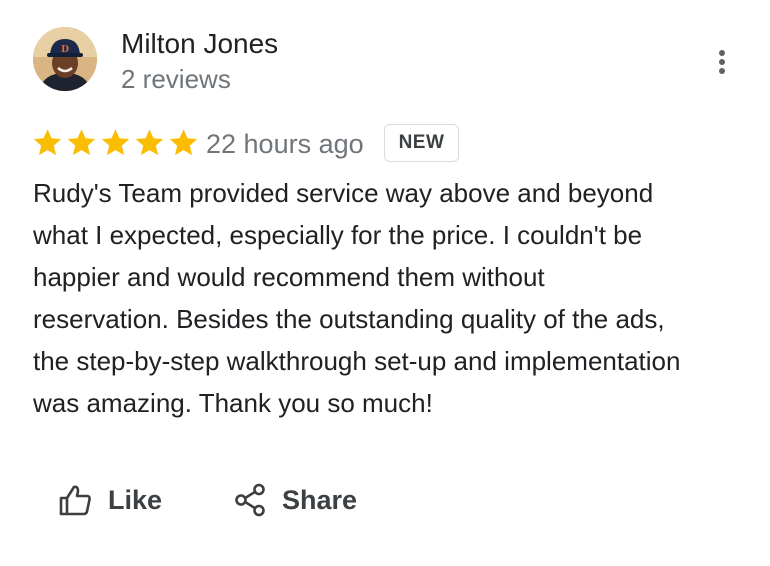 This screenshot has width=770, height=566. Describe the element at coordinates (320, 499) in the screenshot. I see `share-label: Share` at that location.